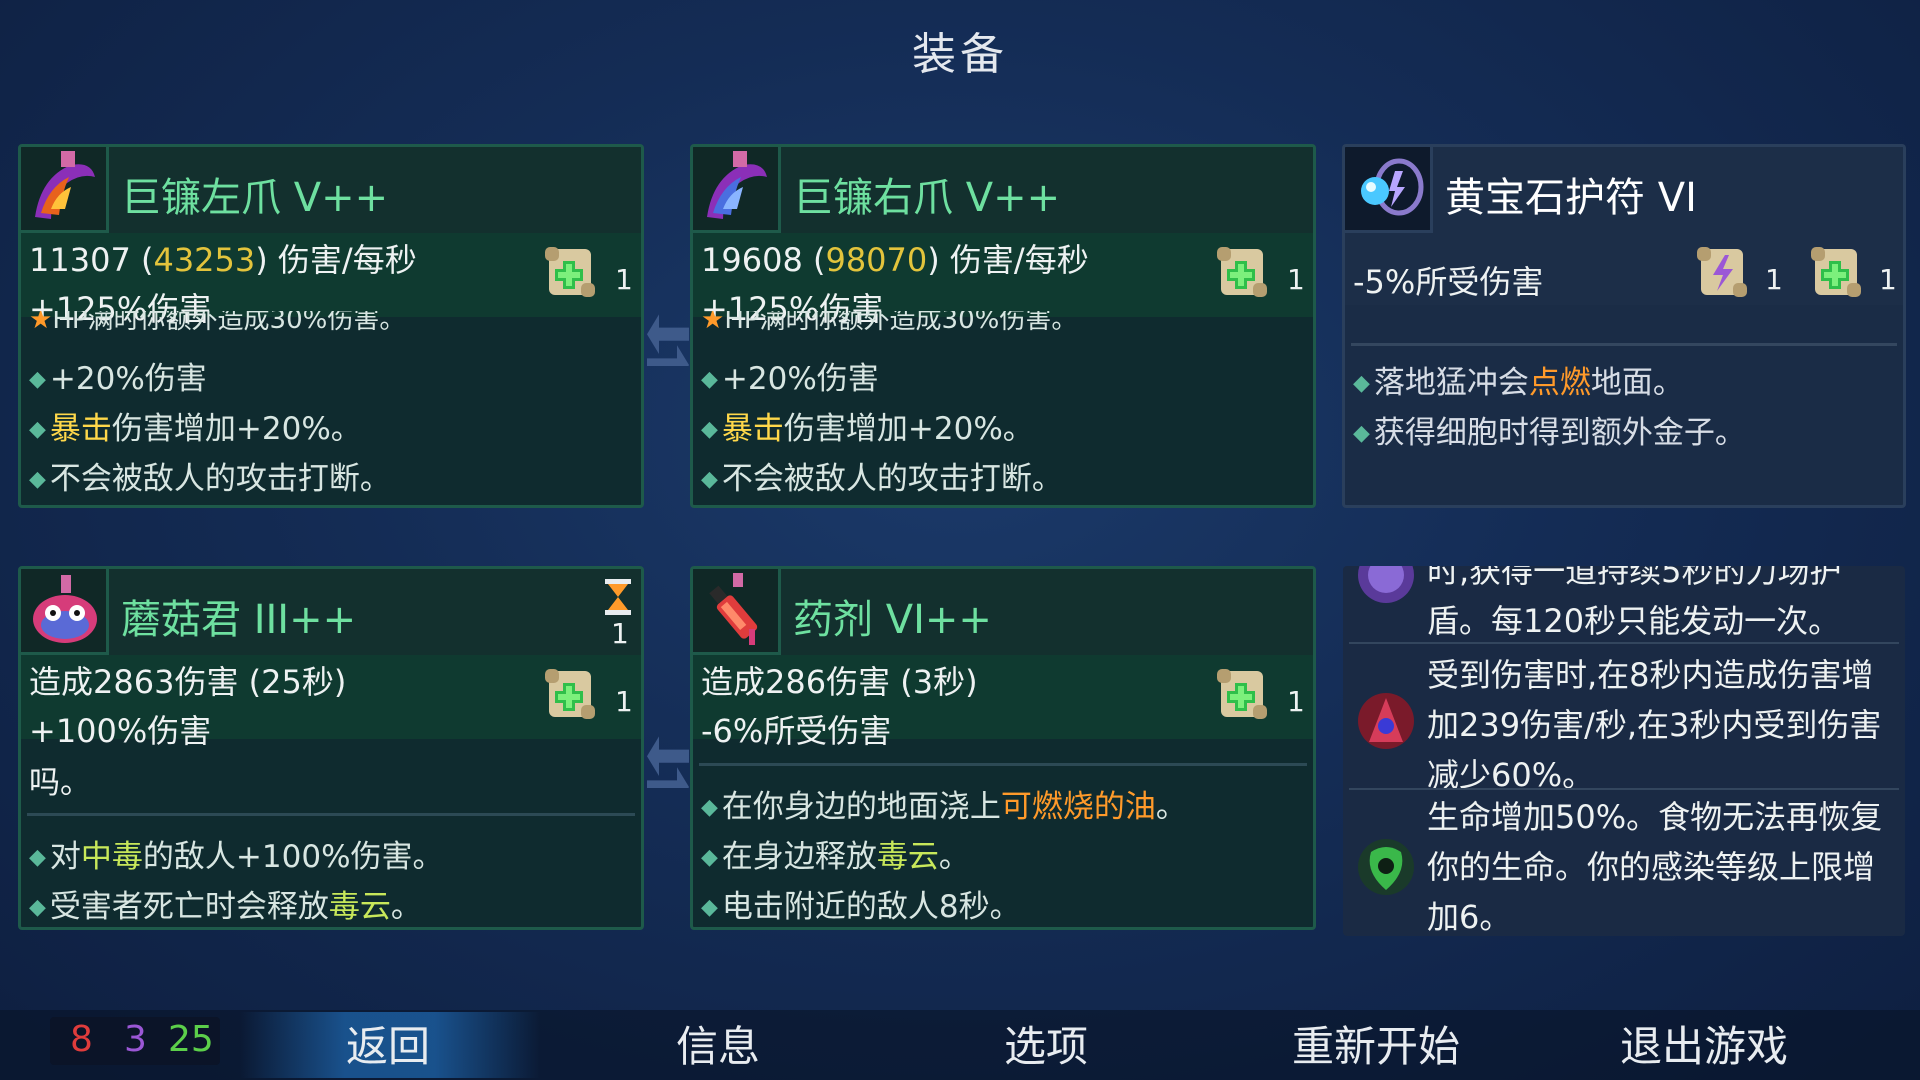 Image resolution: width=1920 pixels, height=1080 pixels. Describe the element at coordinates (1571, 198) in the screenshot. I see `amulet-name: 黄宝石护符 VI` at that location.